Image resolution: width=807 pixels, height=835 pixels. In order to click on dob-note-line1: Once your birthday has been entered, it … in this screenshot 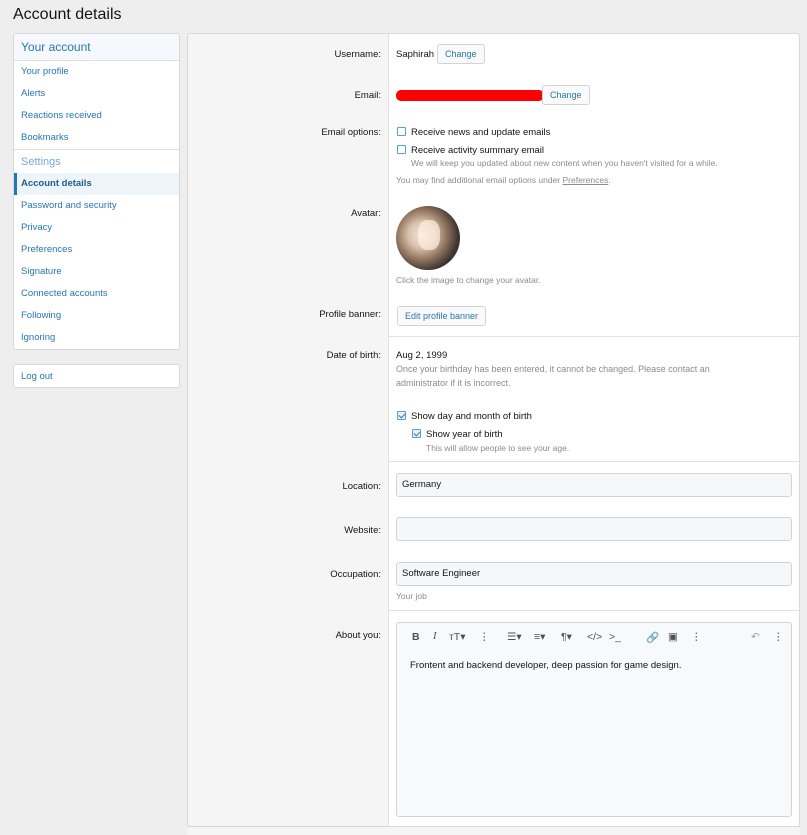, I will do `click(553, 369)`.